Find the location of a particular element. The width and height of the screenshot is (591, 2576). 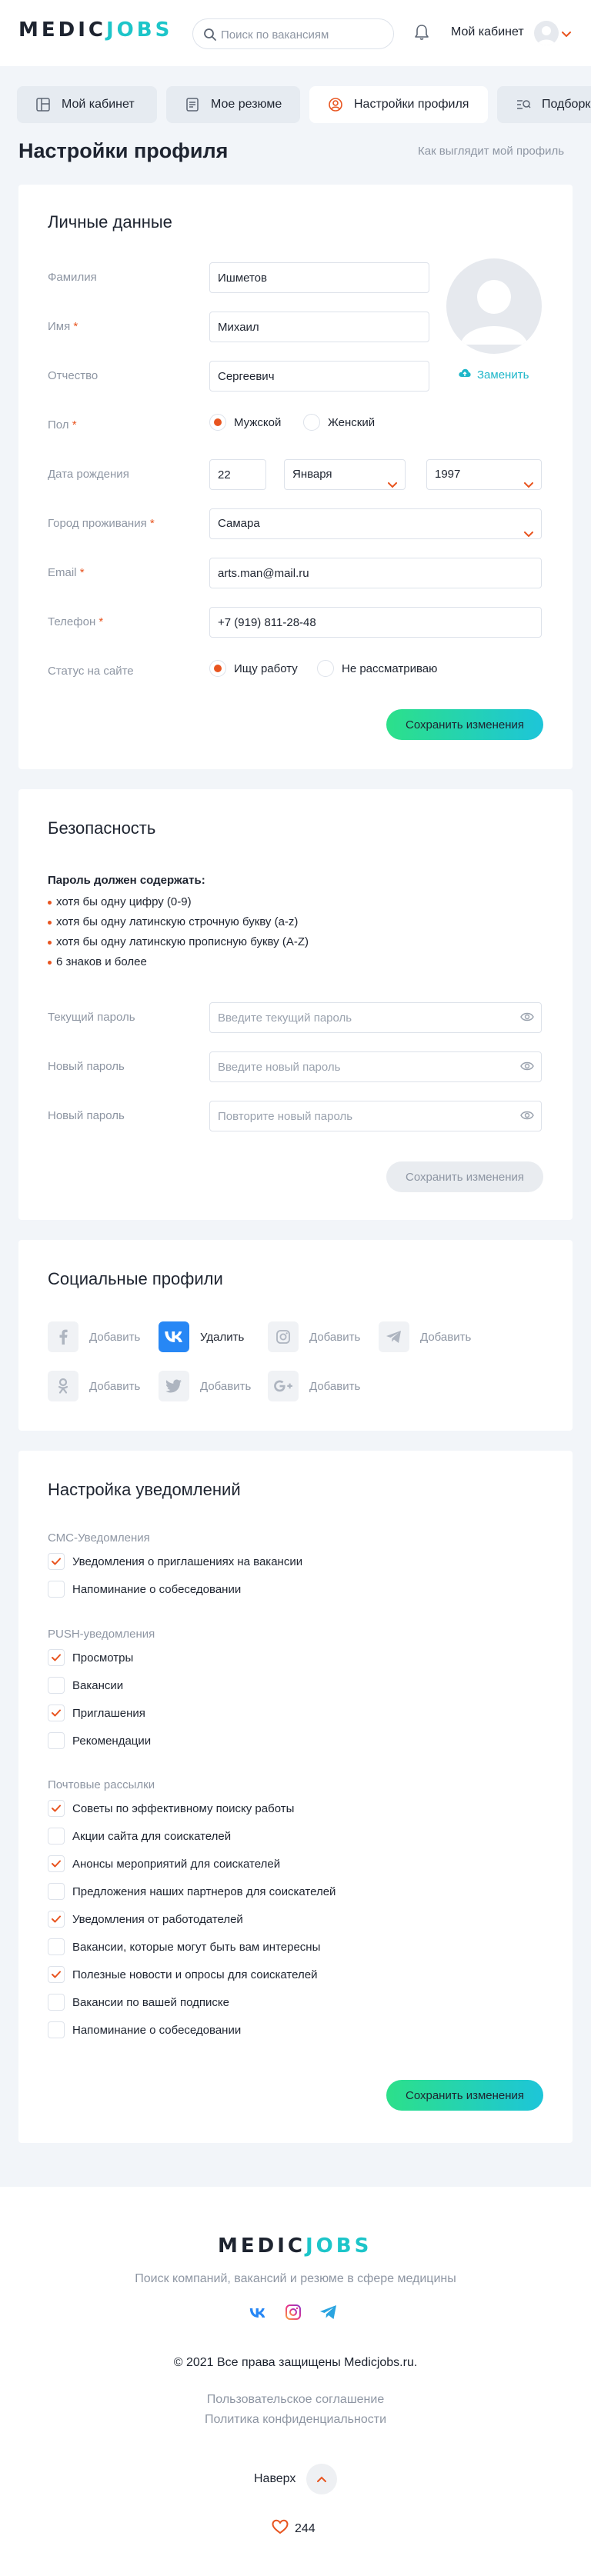

notification-checkbox: Просмотры is located at coordinates (90, 1657).